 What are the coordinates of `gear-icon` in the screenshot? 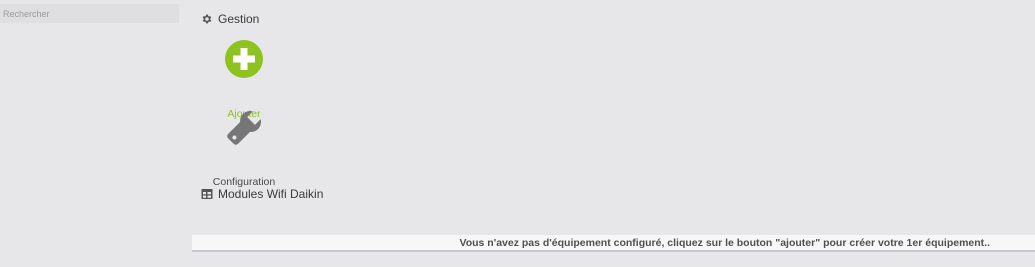 It's located at (207, 19).